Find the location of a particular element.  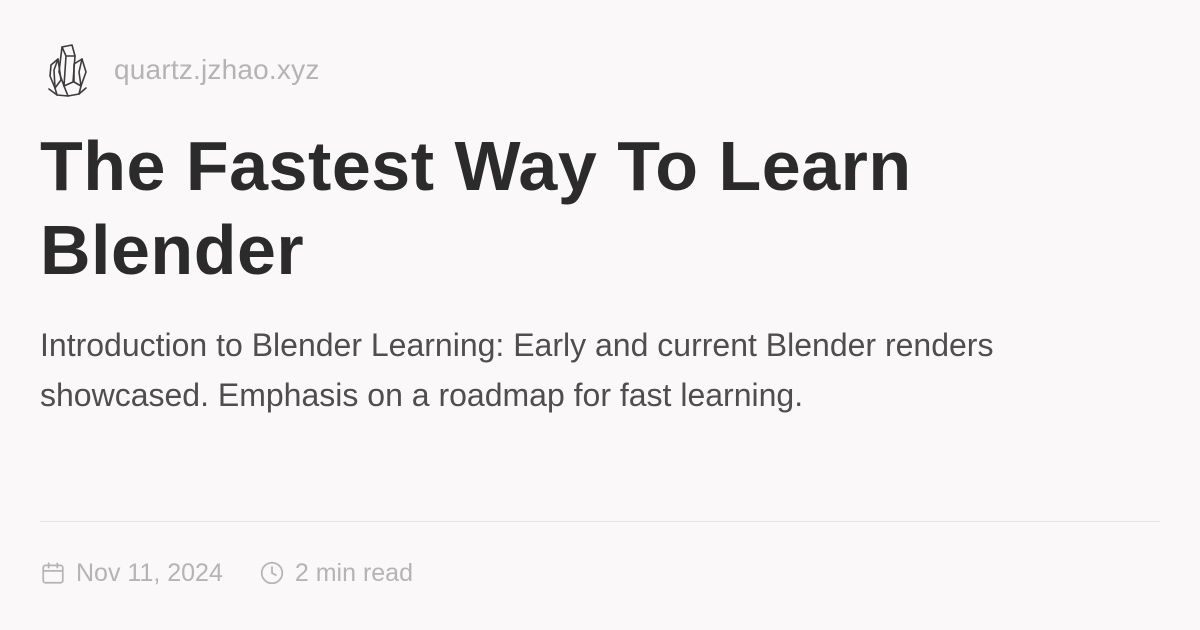

clock-icon is located at coordinates (272, 573).